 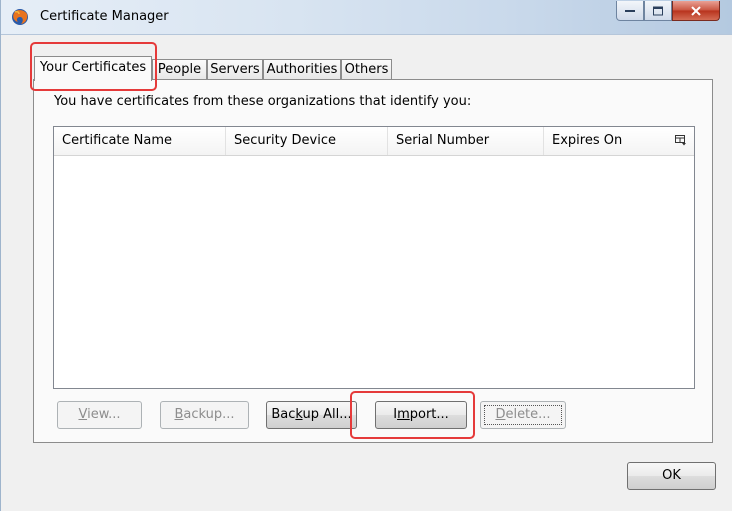 I want to click on focus-ring, so click(x=523, y=415).